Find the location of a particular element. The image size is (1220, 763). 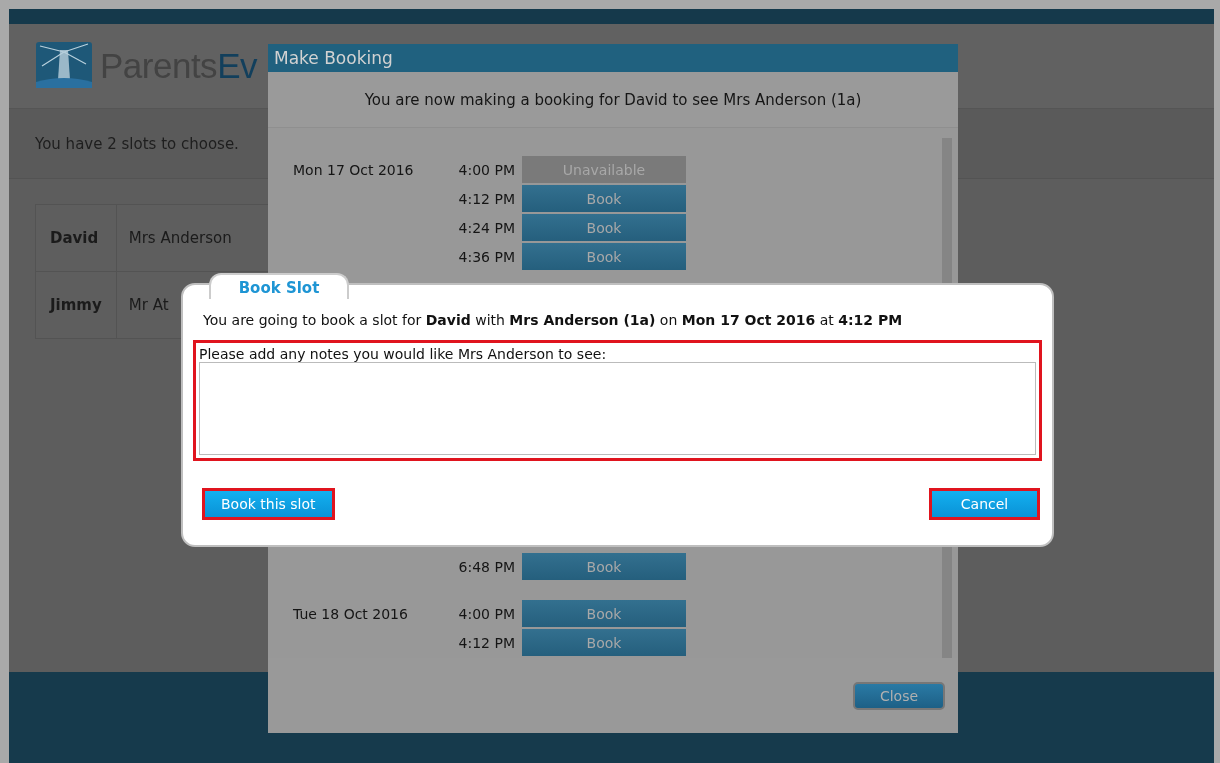

student-name: David is located at coordinates (76, 238).